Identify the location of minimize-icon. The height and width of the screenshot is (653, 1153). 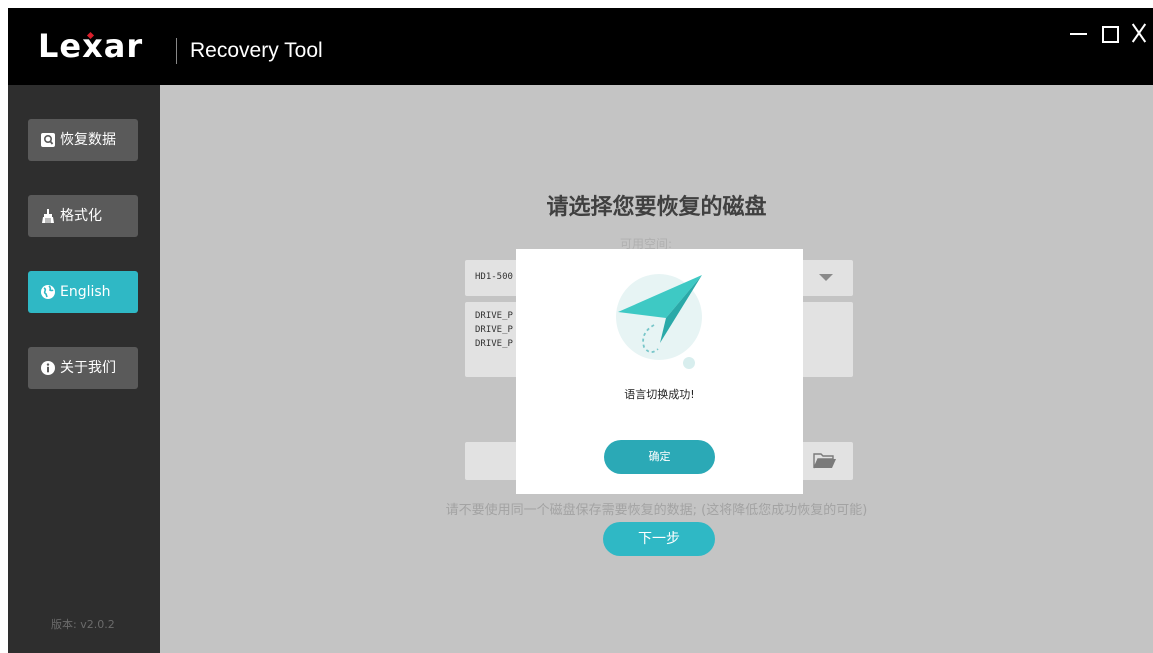
(1079, 33).